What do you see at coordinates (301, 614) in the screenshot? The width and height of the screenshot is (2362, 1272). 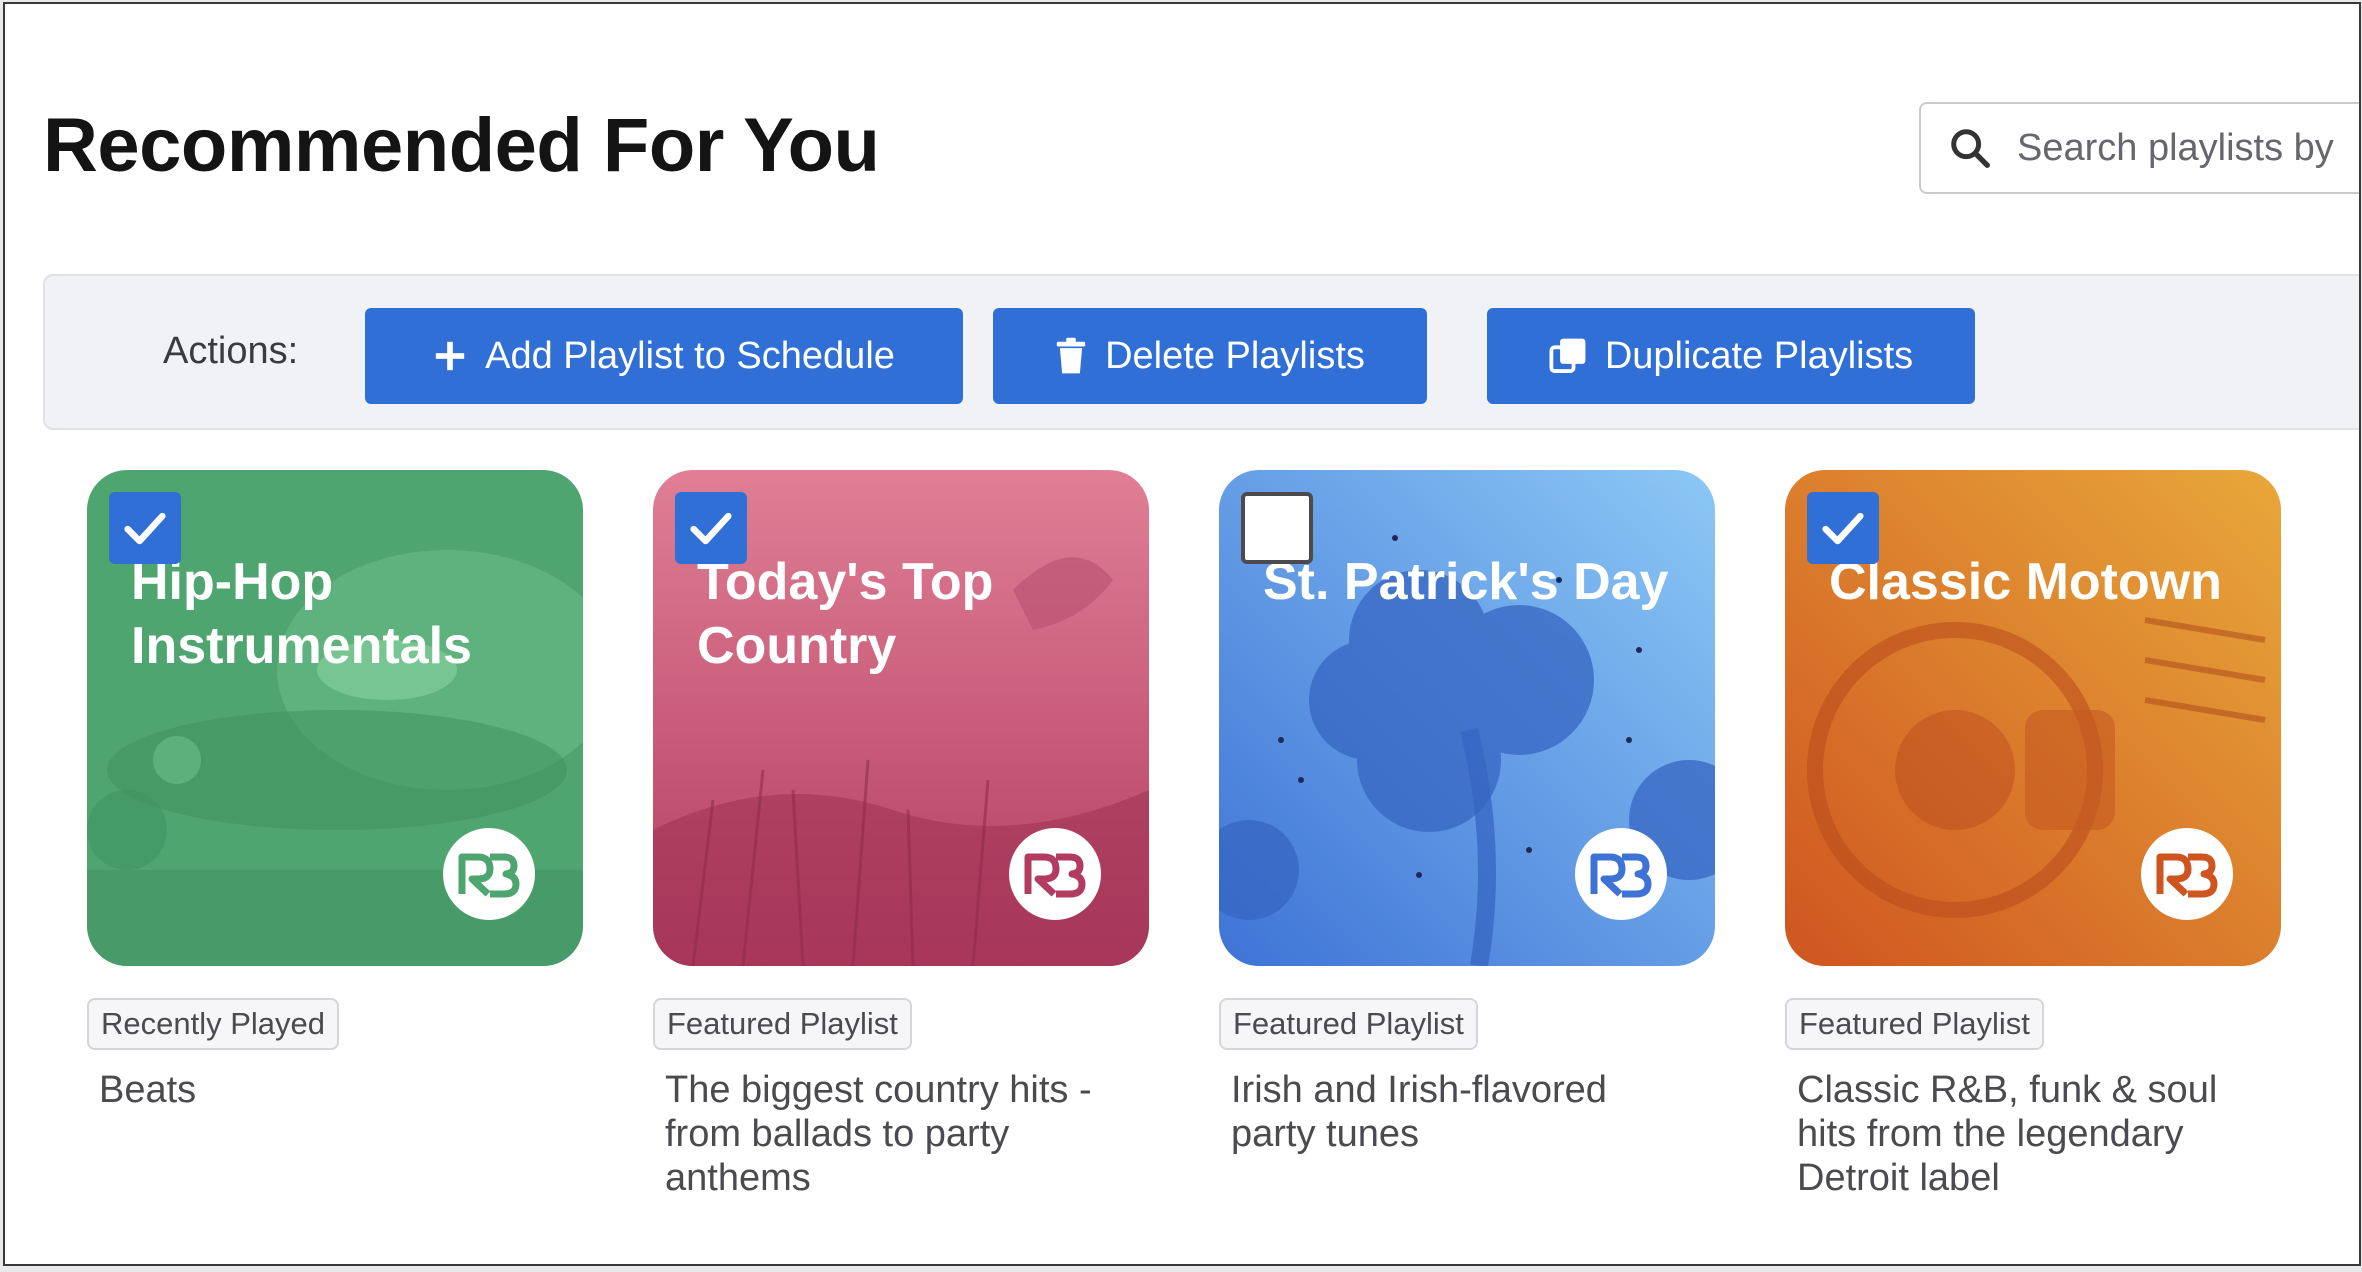 I see `playlist-title: Hip-Hop Instrumentals` at bounding box center [301, 614].